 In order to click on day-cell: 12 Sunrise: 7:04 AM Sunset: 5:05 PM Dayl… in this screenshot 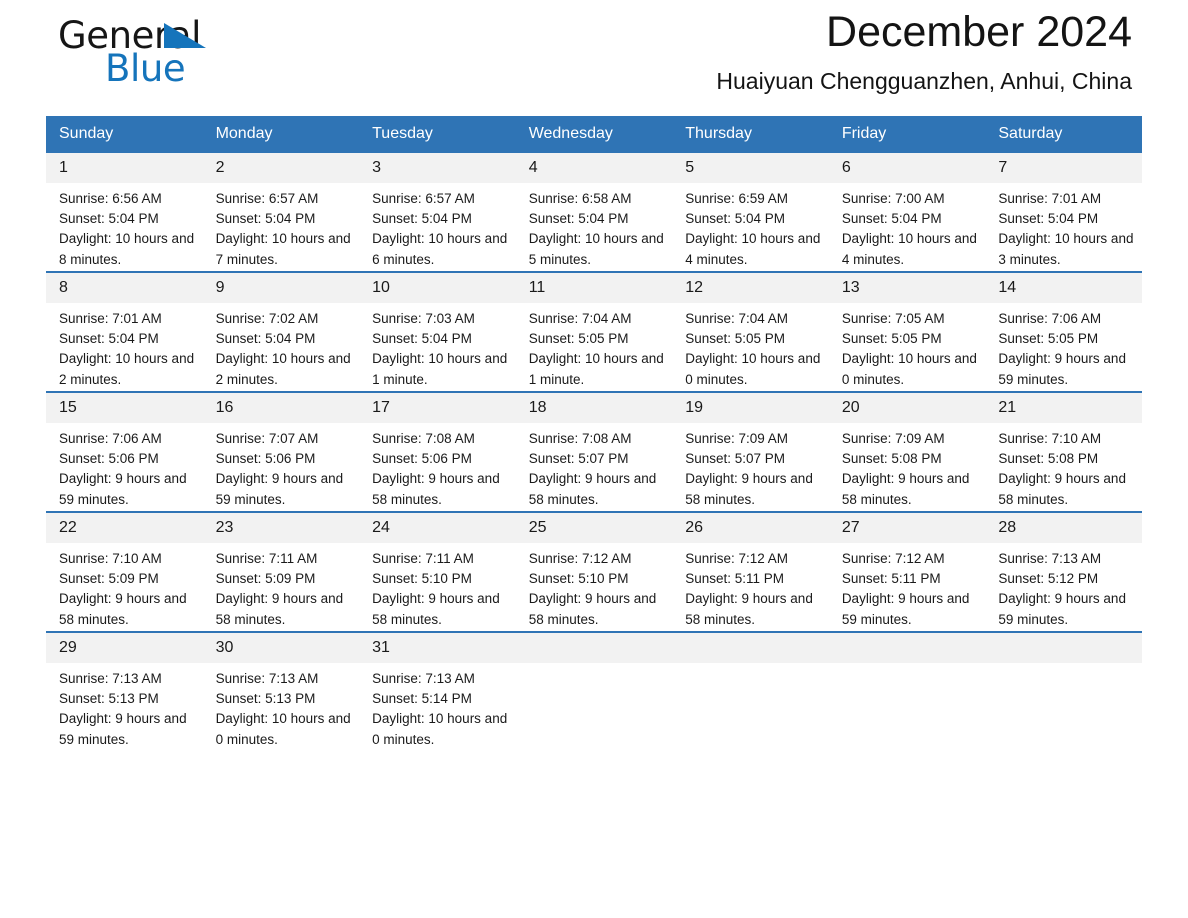, I will do `click(750, 331)`.